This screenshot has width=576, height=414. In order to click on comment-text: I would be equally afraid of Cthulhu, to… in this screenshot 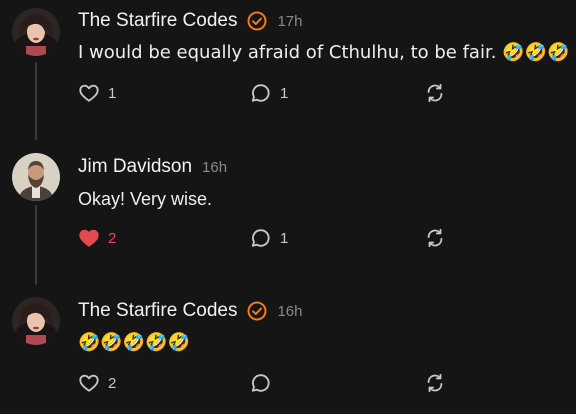, I will do `click(324, 52)`.